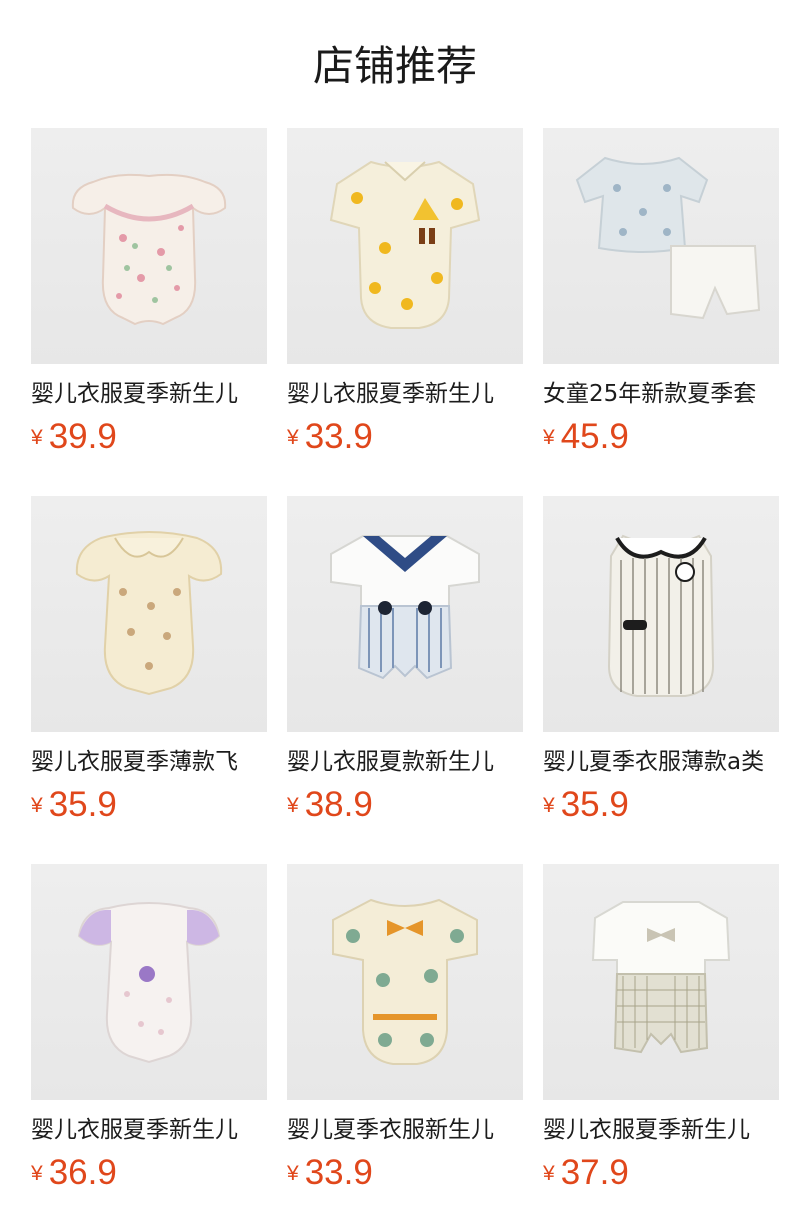 The image size is (790, 1232). I want to click on product-name: 女童25年新款夏季套, so click(661, 394).